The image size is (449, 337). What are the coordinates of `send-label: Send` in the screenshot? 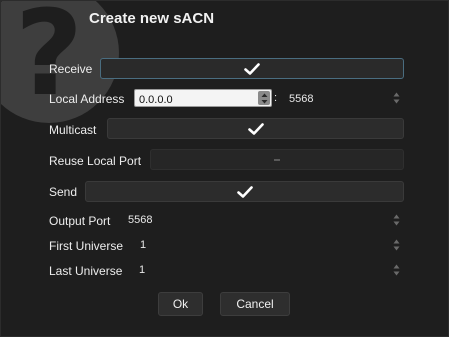 It's located at (63, 192).